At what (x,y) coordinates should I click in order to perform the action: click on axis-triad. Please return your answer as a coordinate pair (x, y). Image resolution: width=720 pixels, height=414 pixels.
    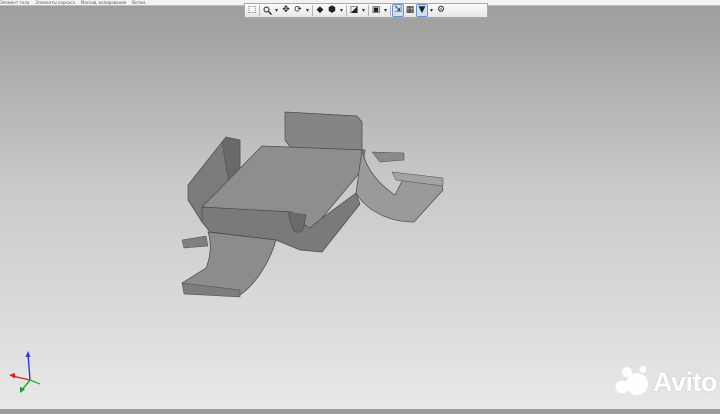
    Looking at the image, I should click on (26, 372).